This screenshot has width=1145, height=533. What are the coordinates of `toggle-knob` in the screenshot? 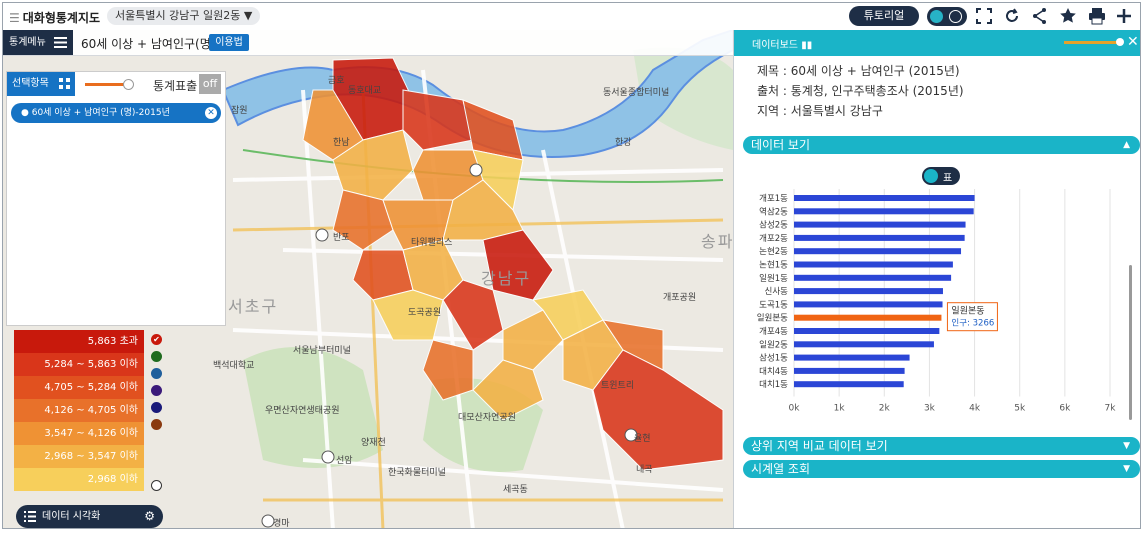 It's located at (936, 16).